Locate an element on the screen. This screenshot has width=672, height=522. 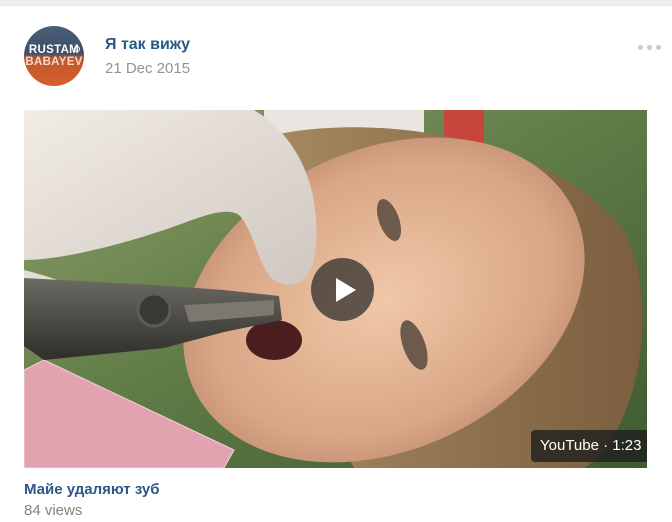
avatar-text-line2: BABAYEV is located at coordinates (54, 62).